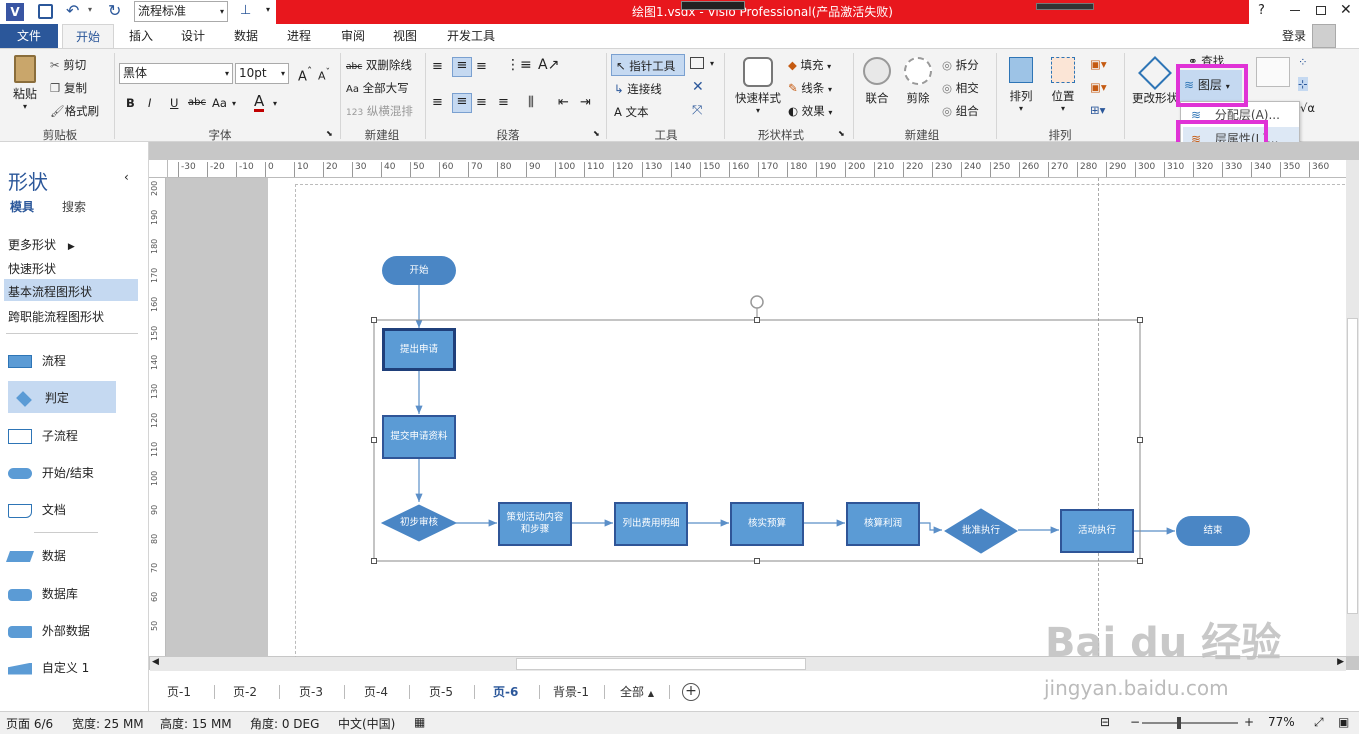  I want to click on change-case-dropdown-icon: ▾, so click(234, 103).